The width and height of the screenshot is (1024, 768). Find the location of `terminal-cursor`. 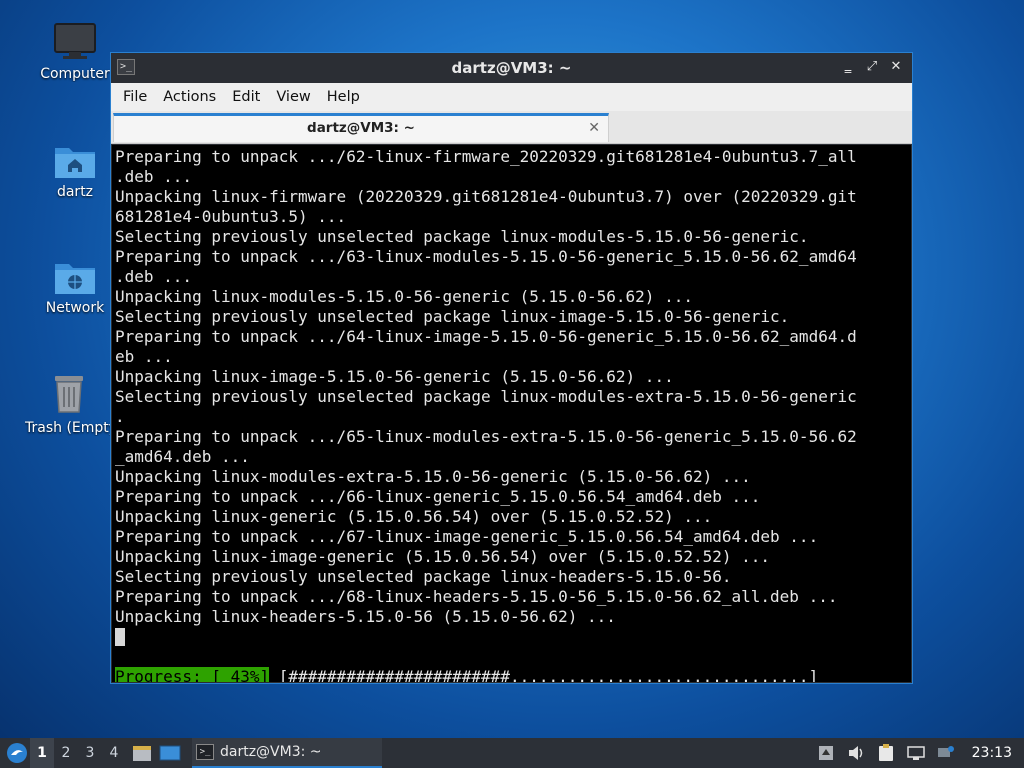

terminal-cursor is located at coordinates (120, 637).